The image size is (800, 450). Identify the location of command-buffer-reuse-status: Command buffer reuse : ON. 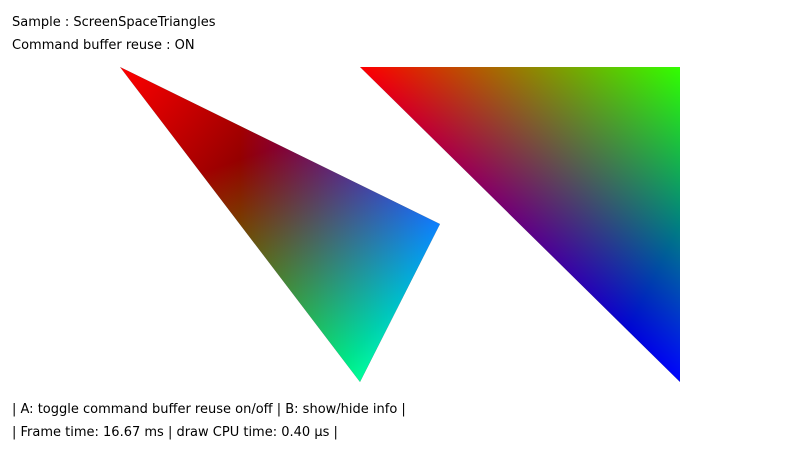
(103, 45).